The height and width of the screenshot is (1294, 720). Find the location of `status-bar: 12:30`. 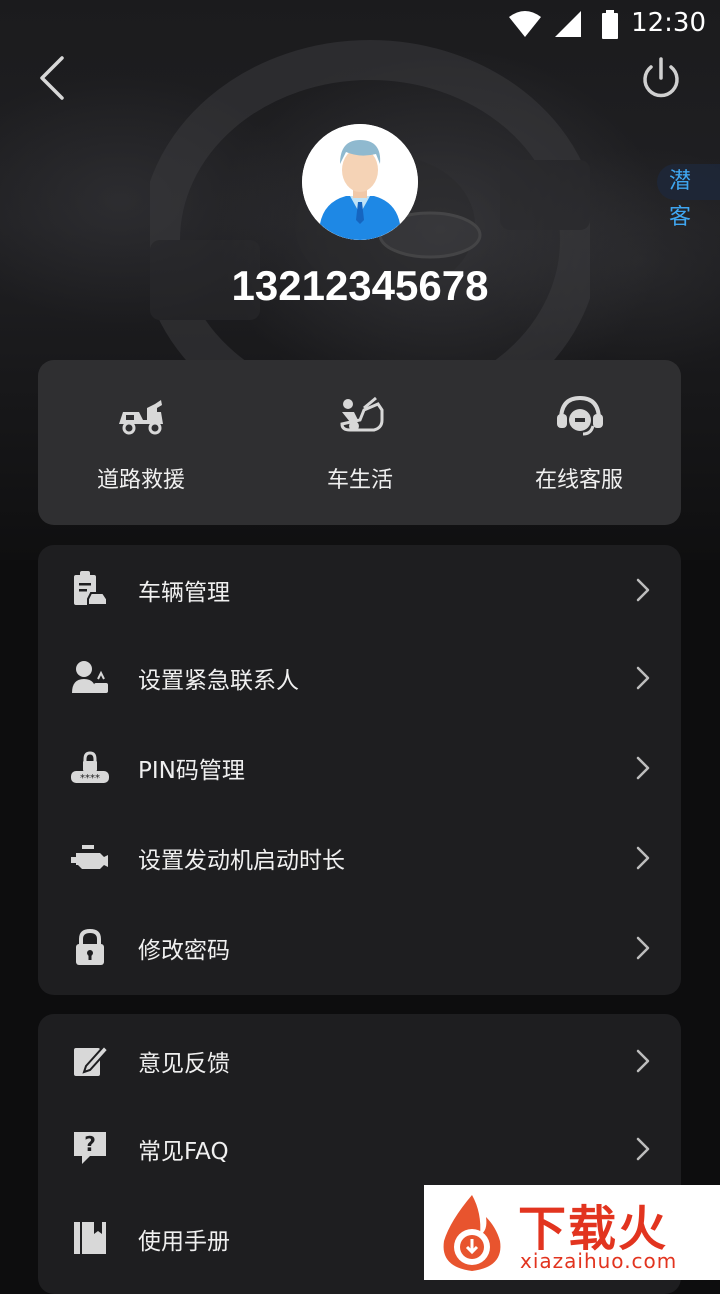

status-bar: 12:30 is located at coordinates (360, 25).